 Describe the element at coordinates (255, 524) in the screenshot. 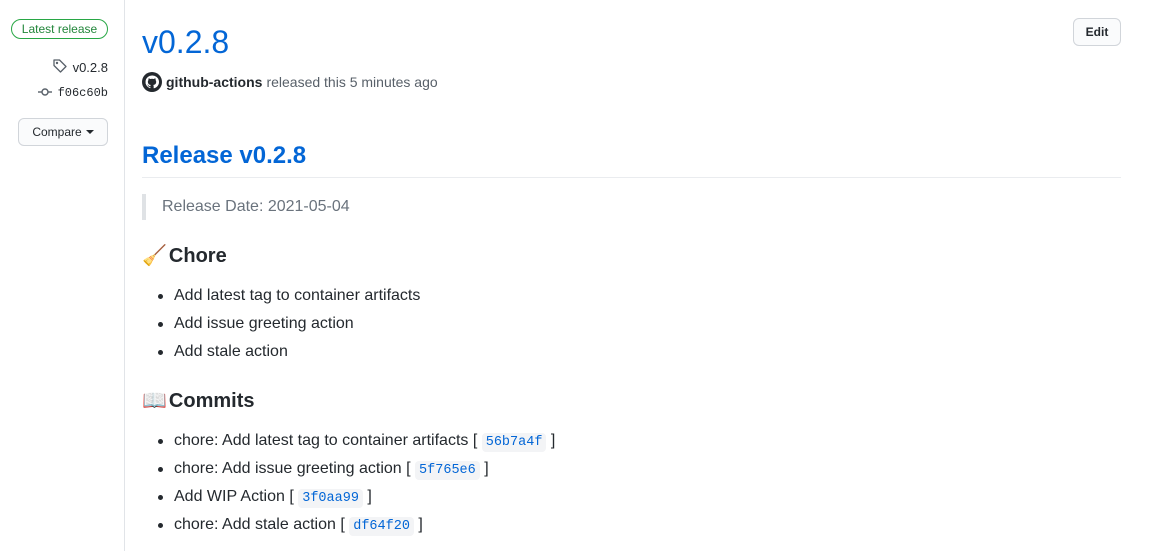

I see `commit-message: chore: Add stale action` at that location.